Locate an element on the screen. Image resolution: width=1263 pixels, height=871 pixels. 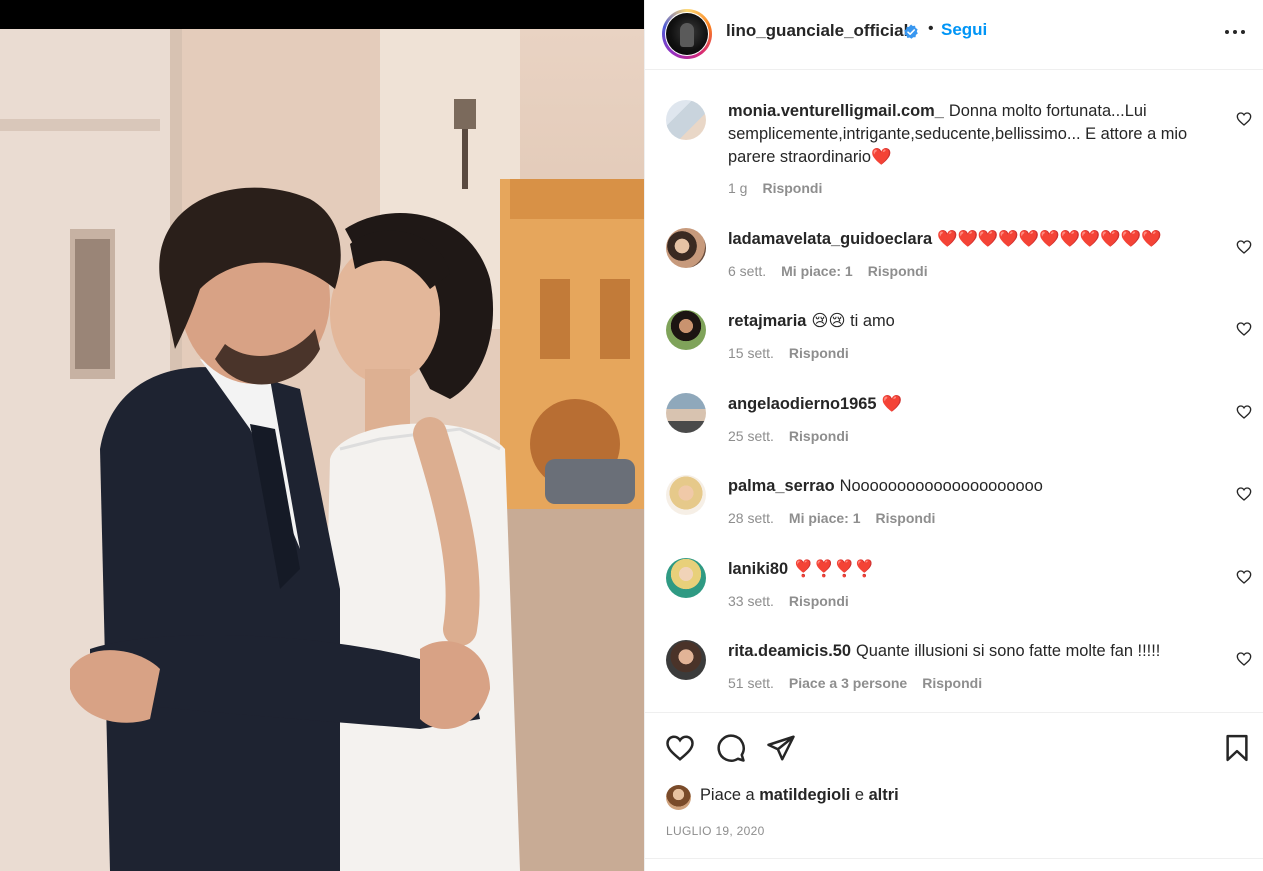
comment-text: ❤️ is located at coordinates (891, 404).